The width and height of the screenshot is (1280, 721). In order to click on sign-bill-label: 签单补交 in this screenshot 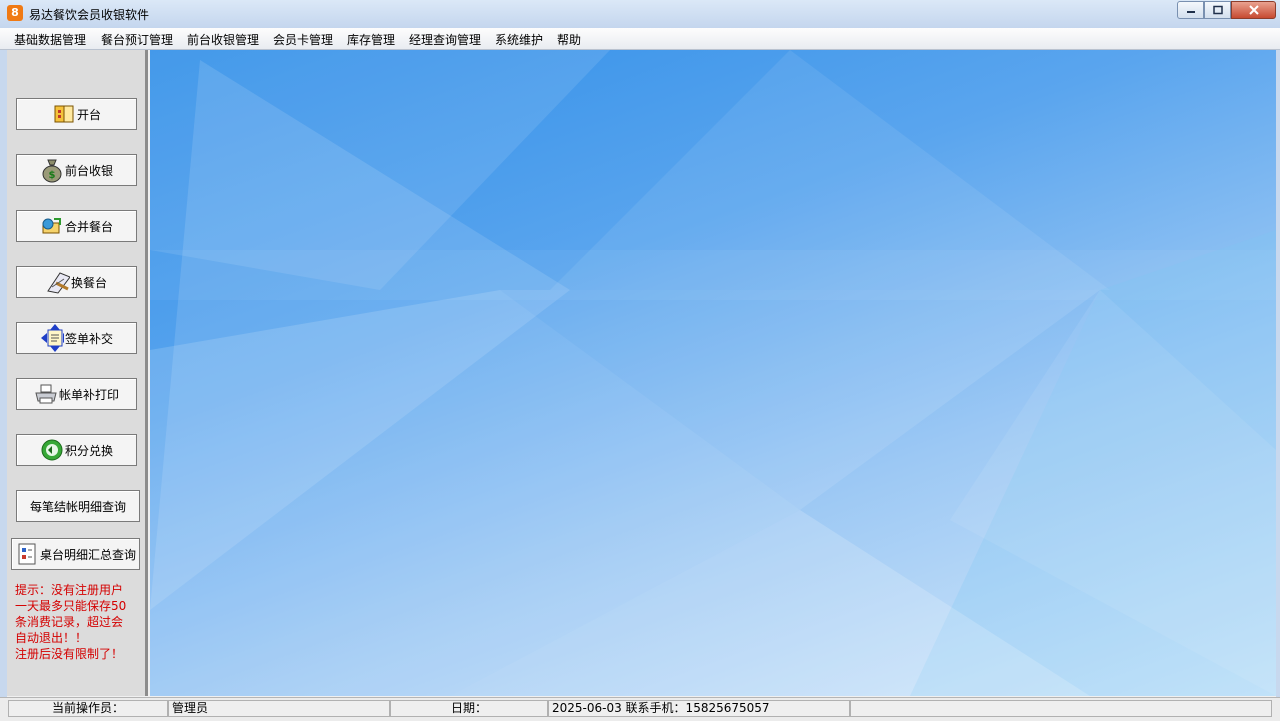, I will do `click(88, 338)`.